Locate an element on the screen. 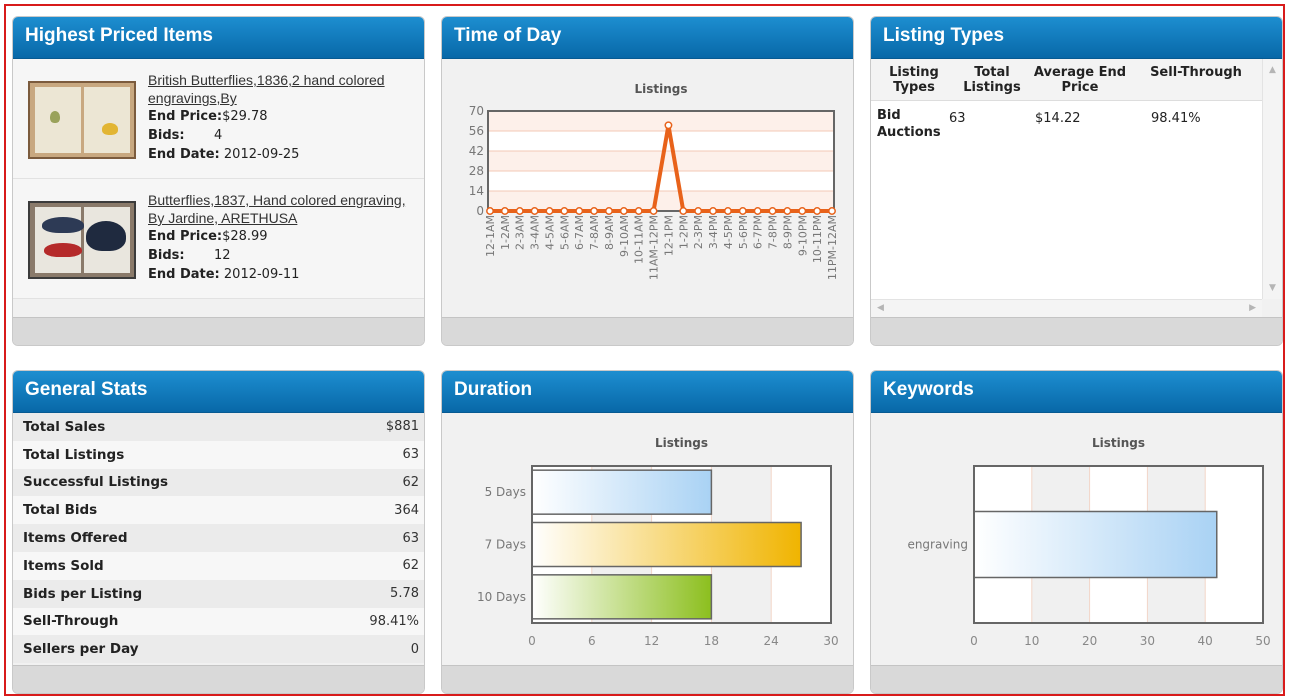 This screenshot has width=1289, height=698. end-date-label: End Date: is located at coordinates (184, 274).